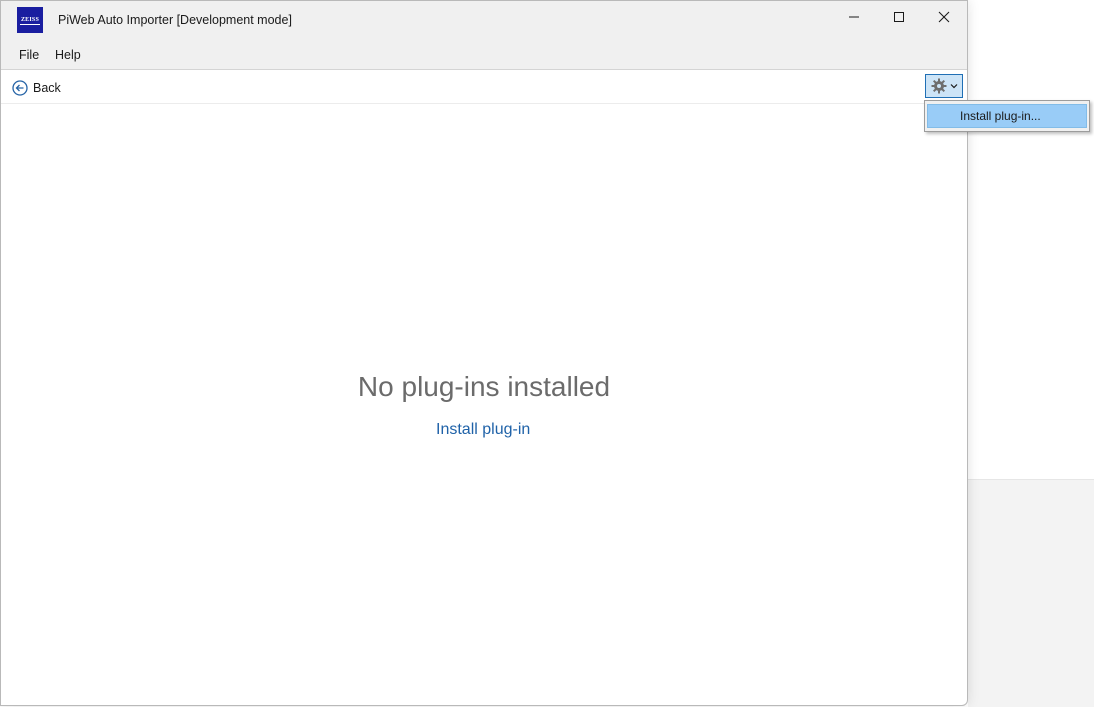 Image resolution: width=1094 pixels, height=707 pixels. Describe the element at coordinates (20, 88) in the screenshot. I see `back-arrow-icon` at that location.